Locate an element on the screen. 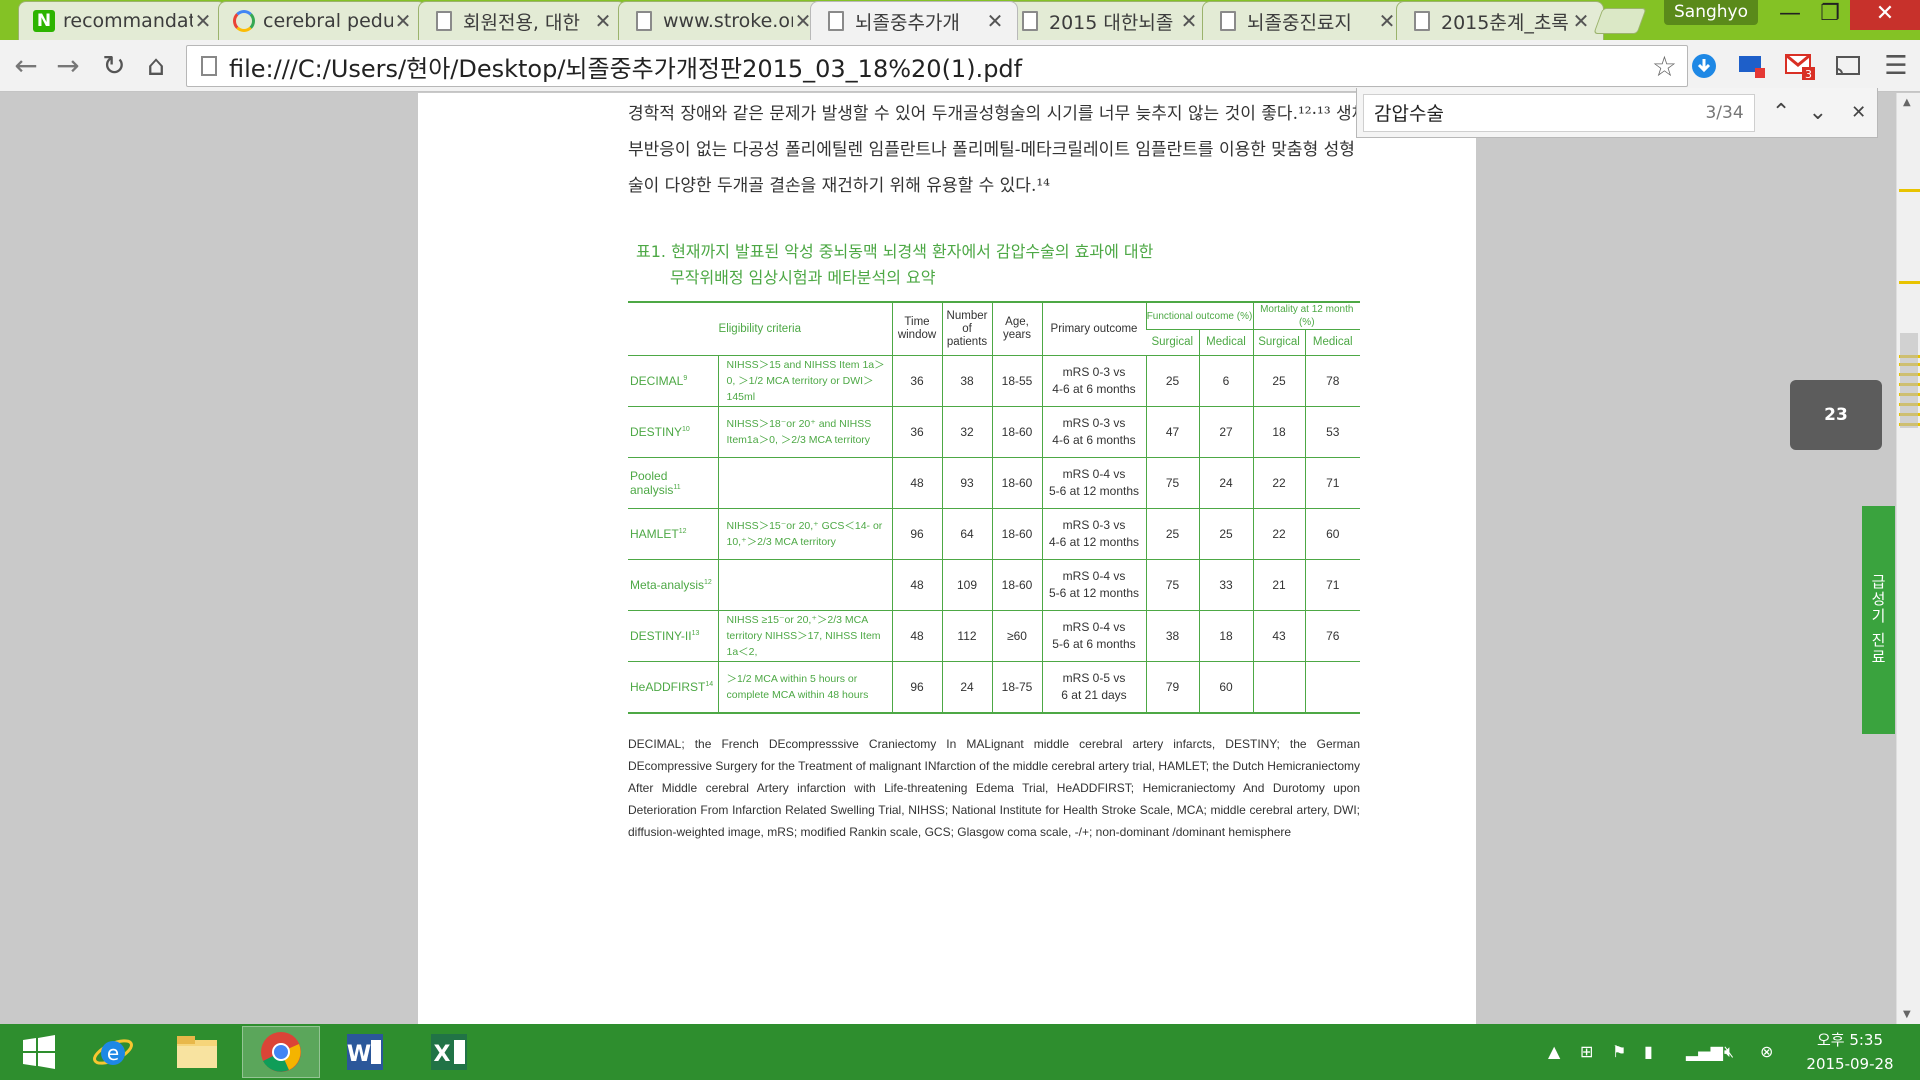 The height and width of the screenshot is (1080, 1920). find-input: 감압수술 3/34 is located at coordinates (1559, 112).